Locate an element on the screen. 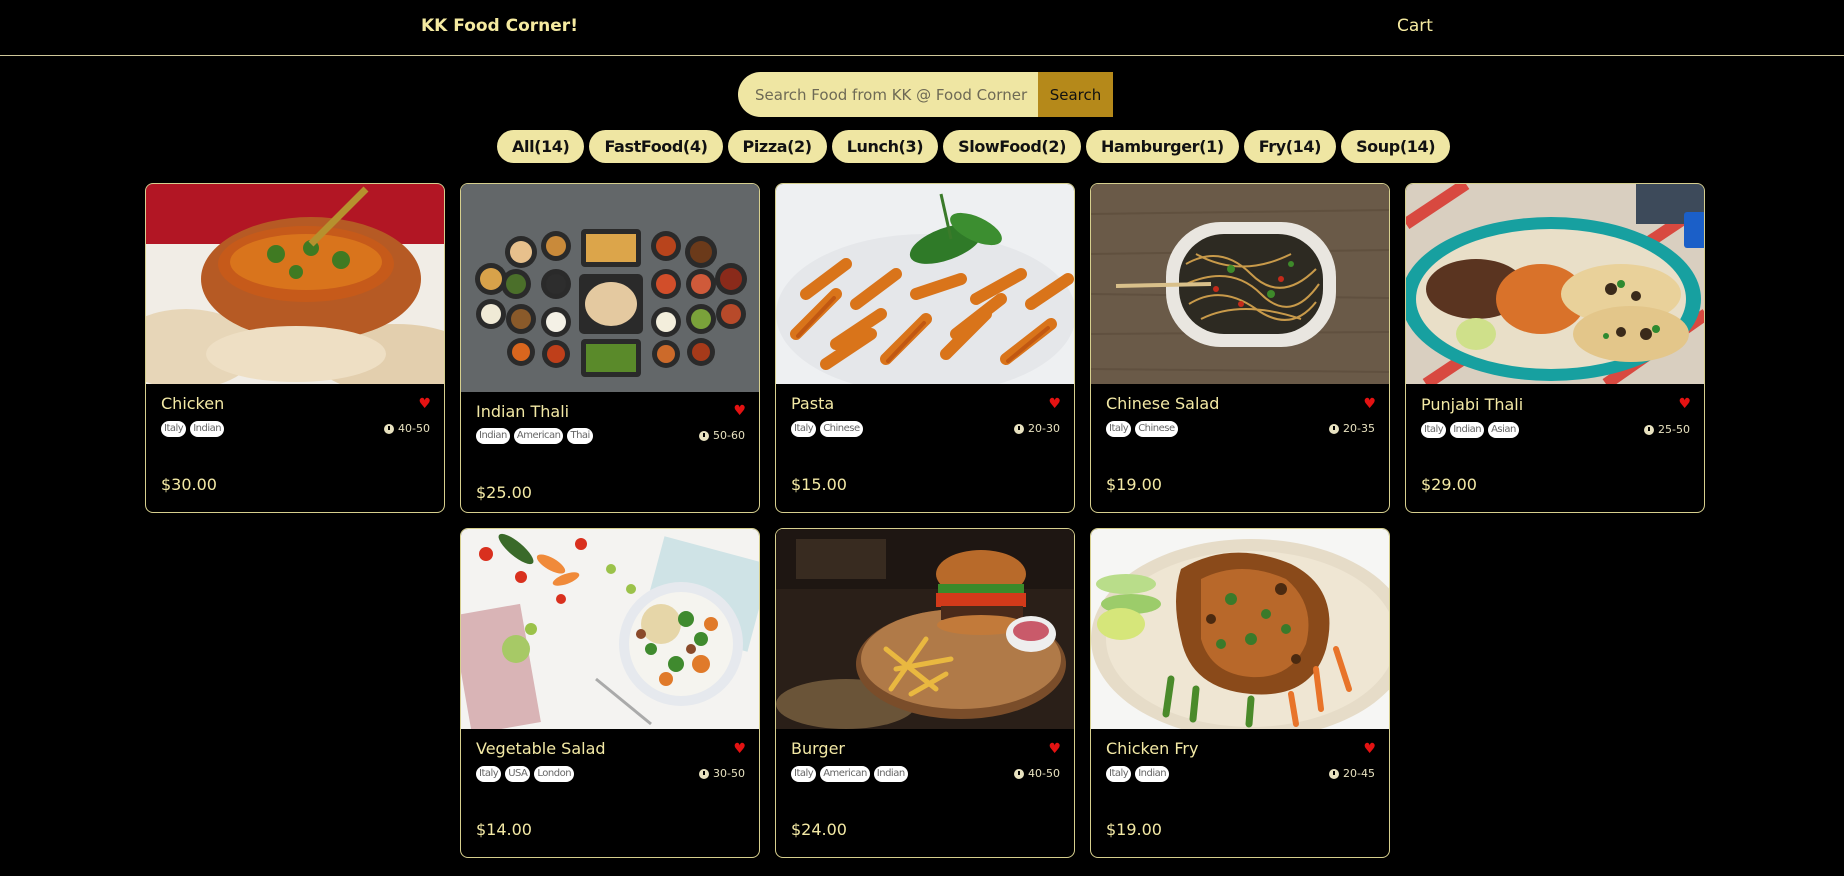  cook-time: 20-30 is located at coordinates (1037, 428).